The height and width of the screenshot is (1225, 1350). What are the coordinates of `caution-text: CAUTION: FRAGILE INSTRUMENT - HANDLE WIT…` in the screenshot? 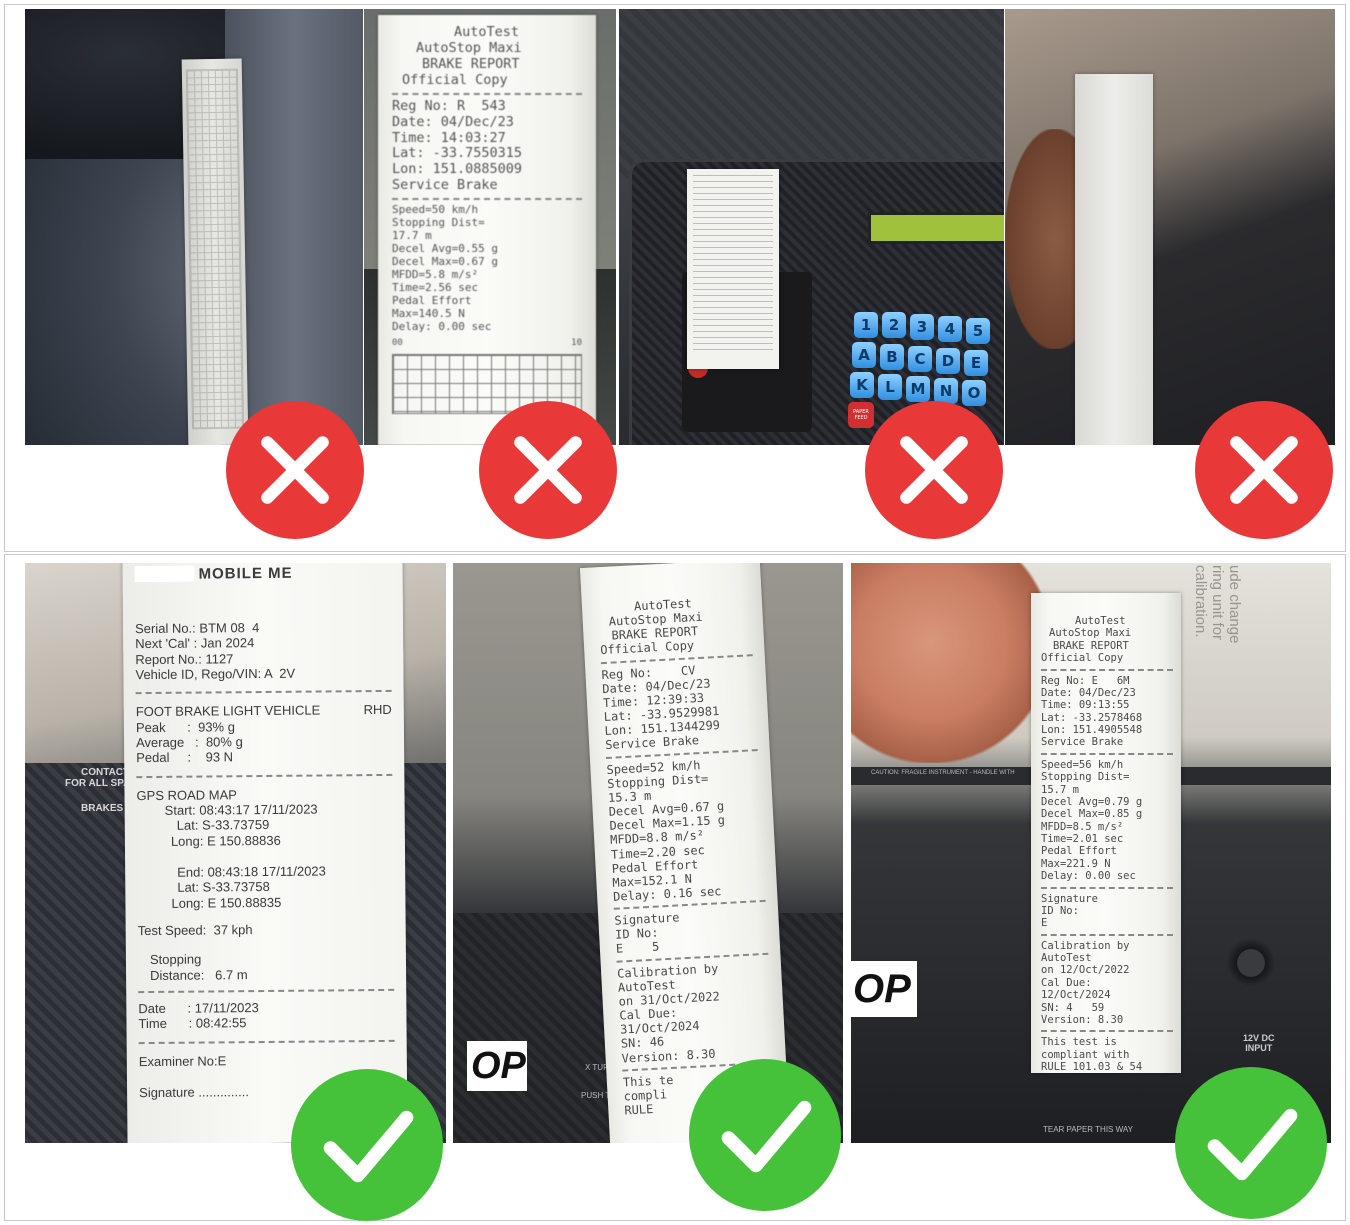 It's located at (943, 773).